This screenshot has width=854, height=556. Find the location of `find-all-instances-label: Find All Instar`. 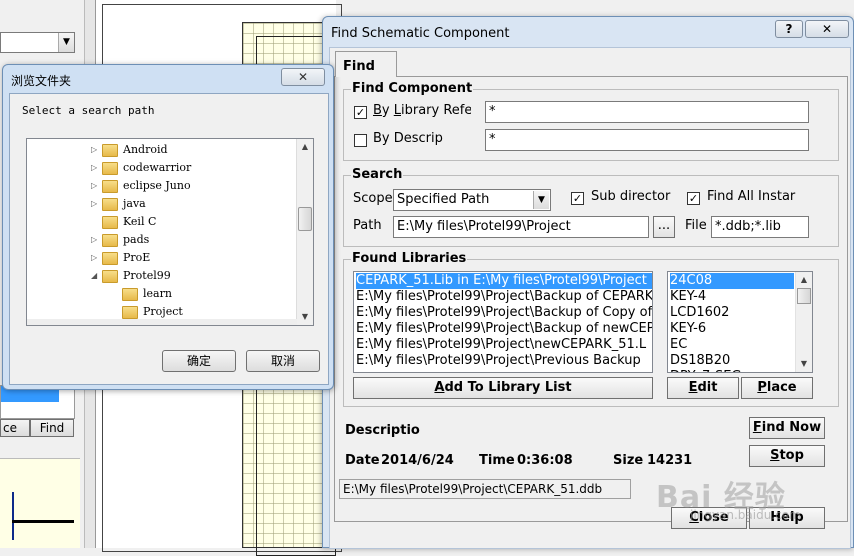

find-all-instances-label: Find All Instar is located at coordinates (751, 196).